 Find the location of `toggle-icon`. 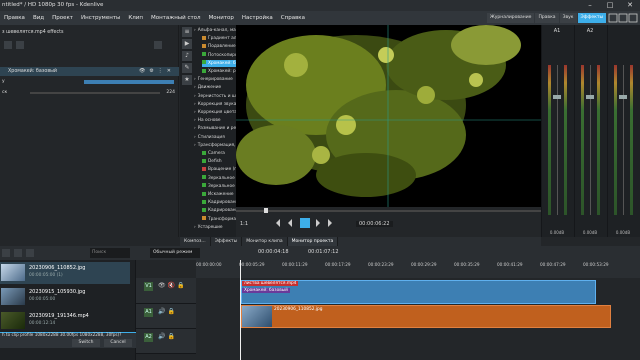

toggle-icon is located at coordinates (20, 45).